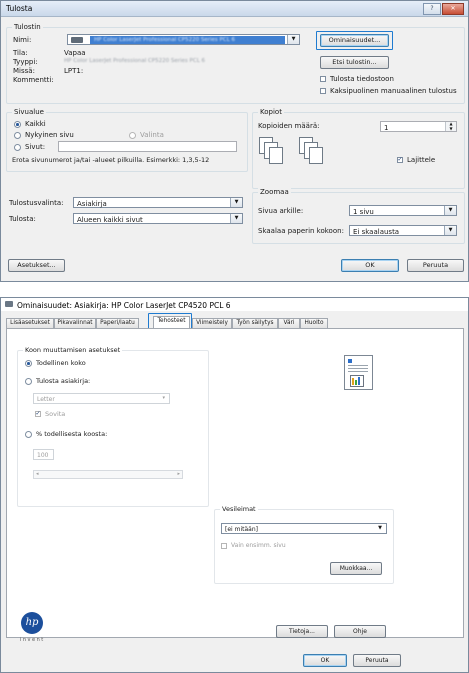 This screenshot has height=673, width=469. I want to click on range-selection-label: Valinta, so click(152, 135).